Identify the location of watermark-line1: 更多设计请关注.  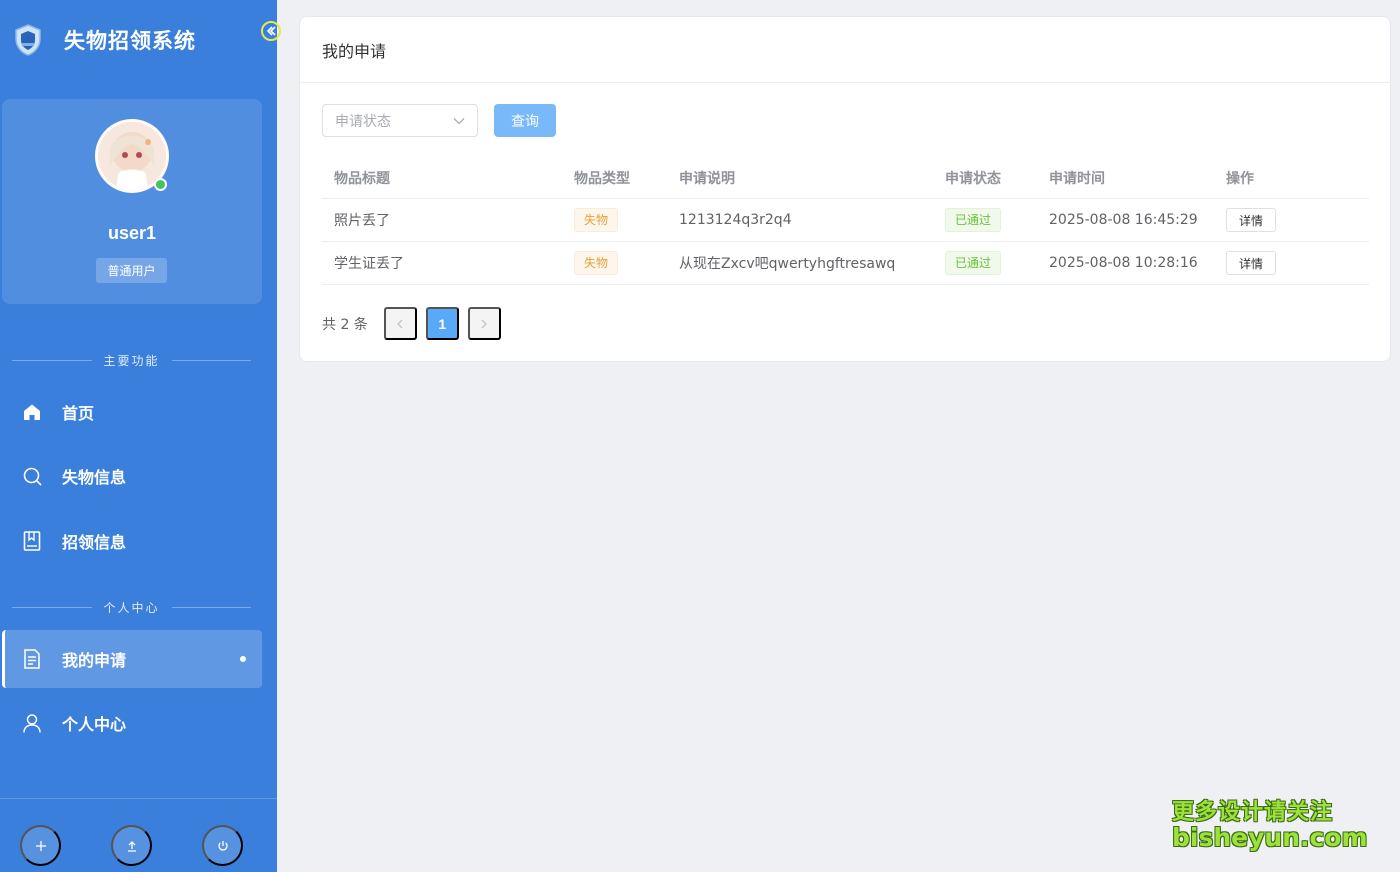
(1253, 812).